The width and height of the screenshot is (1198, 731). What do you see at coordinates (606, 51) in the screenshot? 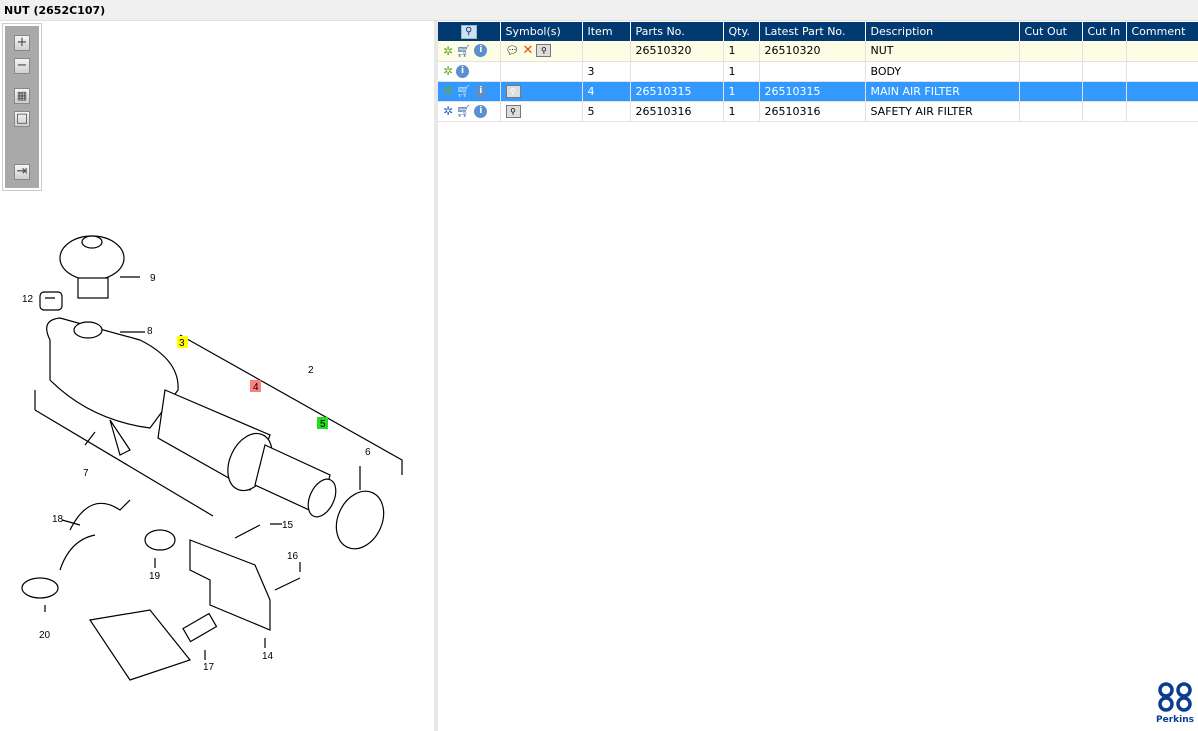
I see `cell-item` at bounding box center [606, 51].